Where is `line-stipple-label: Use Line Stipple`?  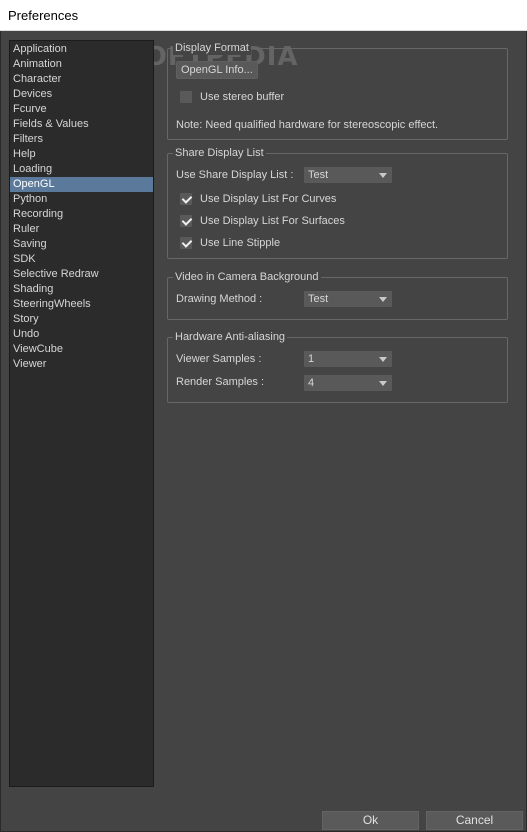 line-stipple-label: Use Line Stipple is located at coordinates (240, 243).